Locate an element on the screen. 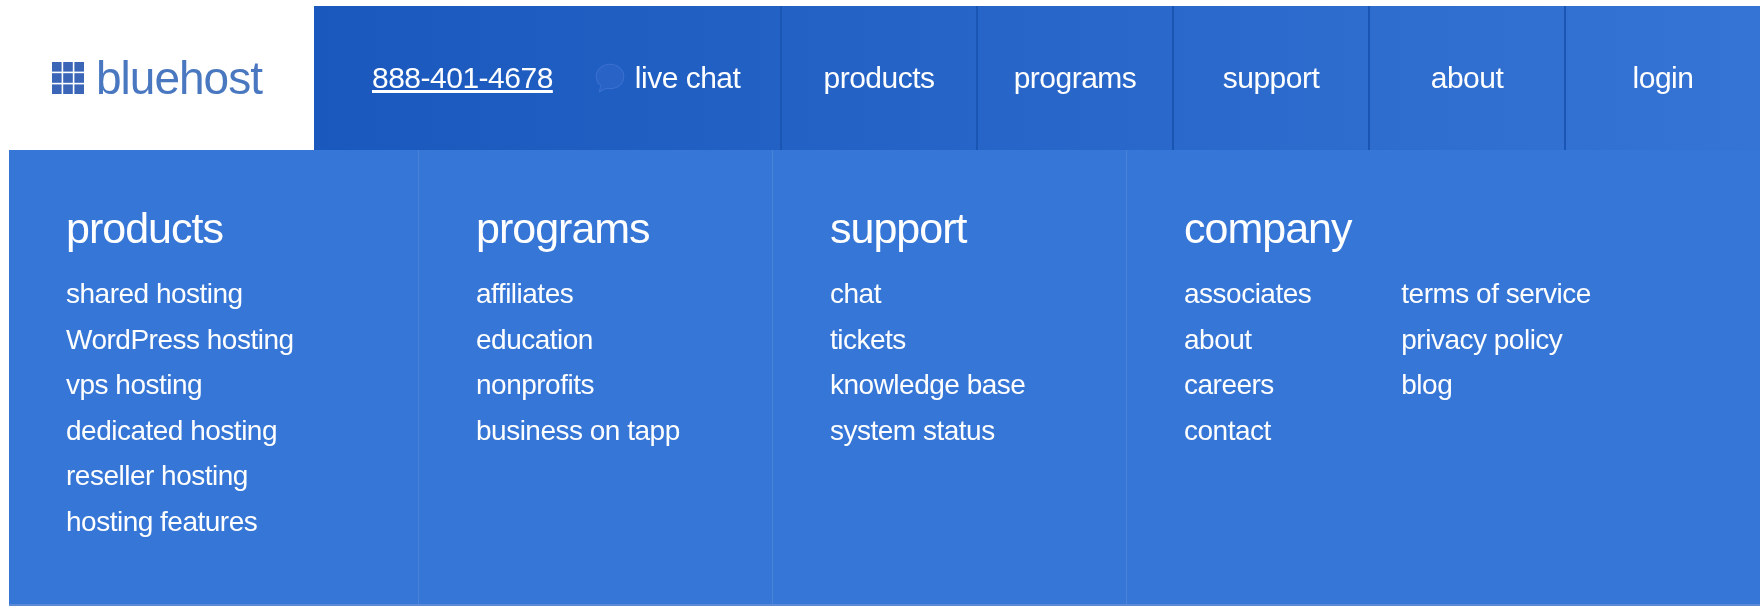  menu-link: vps hosting is located at coordinates (180, 385).